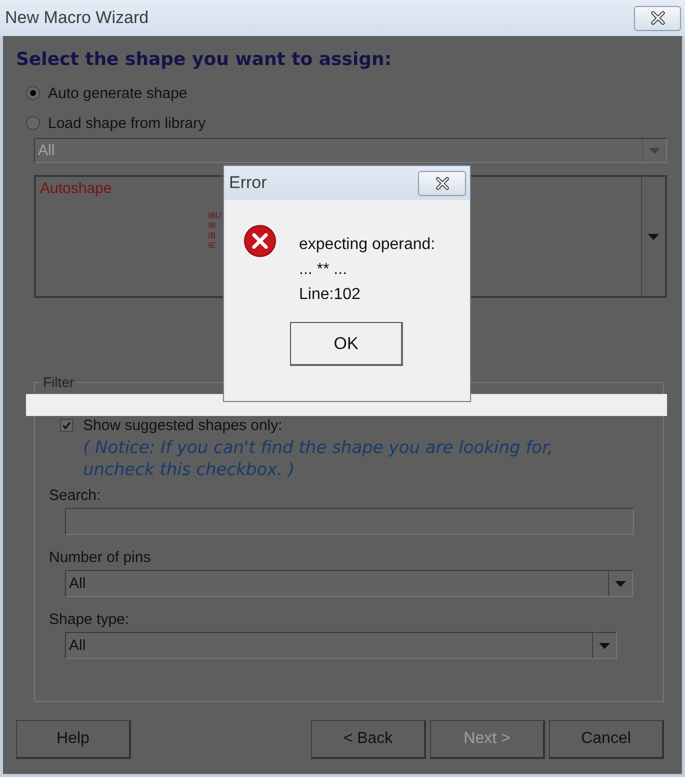 The width and height of the screenshot is (685, 777). I want to click on checkbox-label: Show suggested shapes only:, so click(182, 425).